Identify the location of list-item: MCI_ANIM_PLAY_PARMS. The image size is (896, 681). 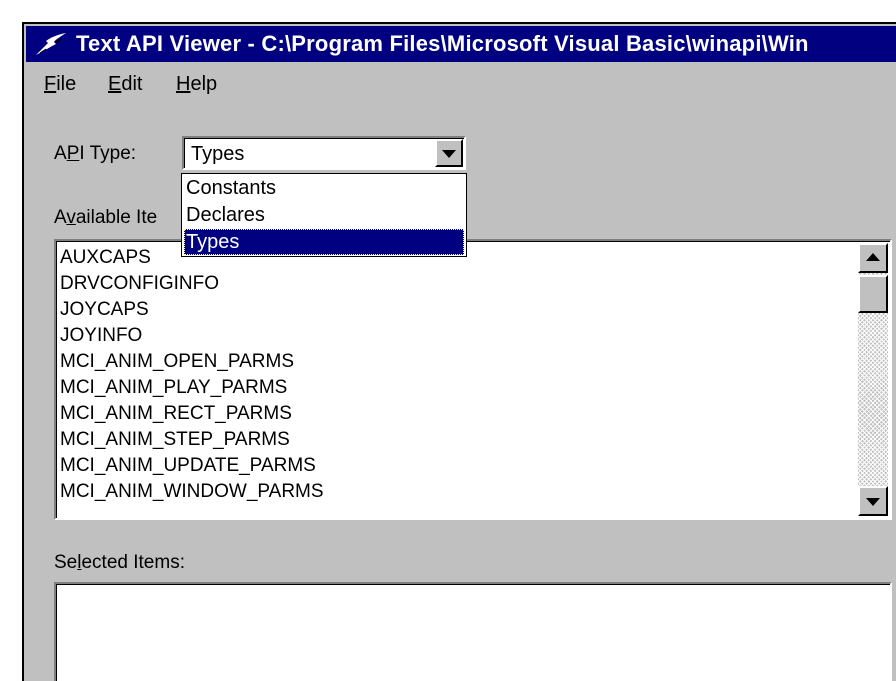
(458, 388).